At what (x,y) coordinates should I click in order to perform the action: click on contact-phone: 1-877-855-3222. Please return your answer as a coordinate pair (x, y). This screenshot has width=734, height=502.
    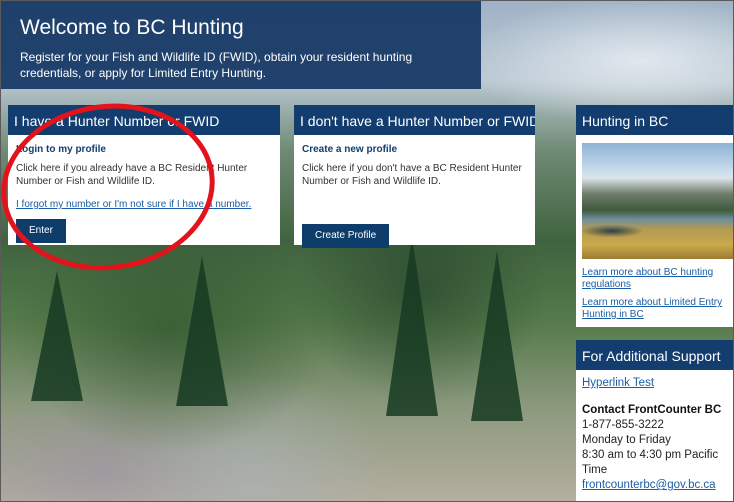
    Looking at the image, I should click on (623, 425).